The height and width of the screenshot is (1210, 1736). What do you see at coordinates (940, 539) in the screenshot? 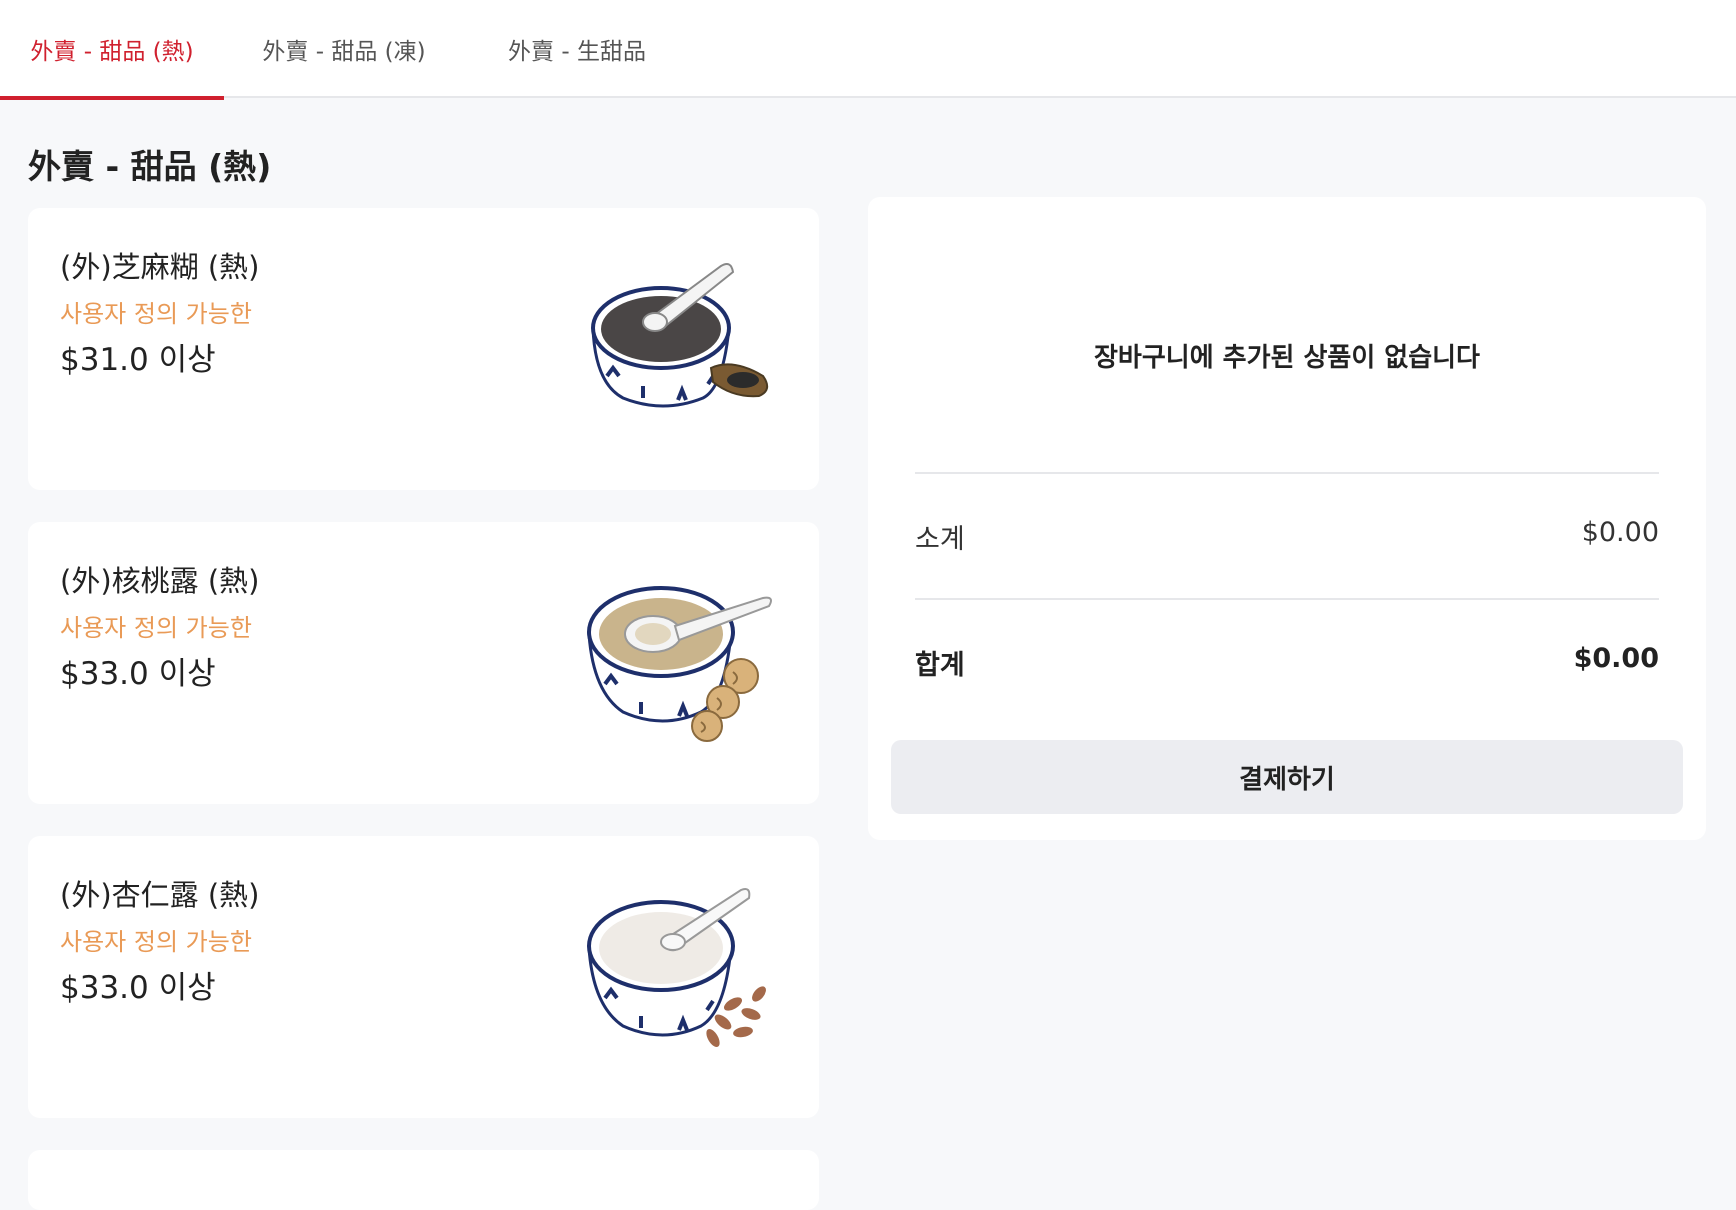
I see `subtotal-label: 소계` at bounding box center [940, 539].